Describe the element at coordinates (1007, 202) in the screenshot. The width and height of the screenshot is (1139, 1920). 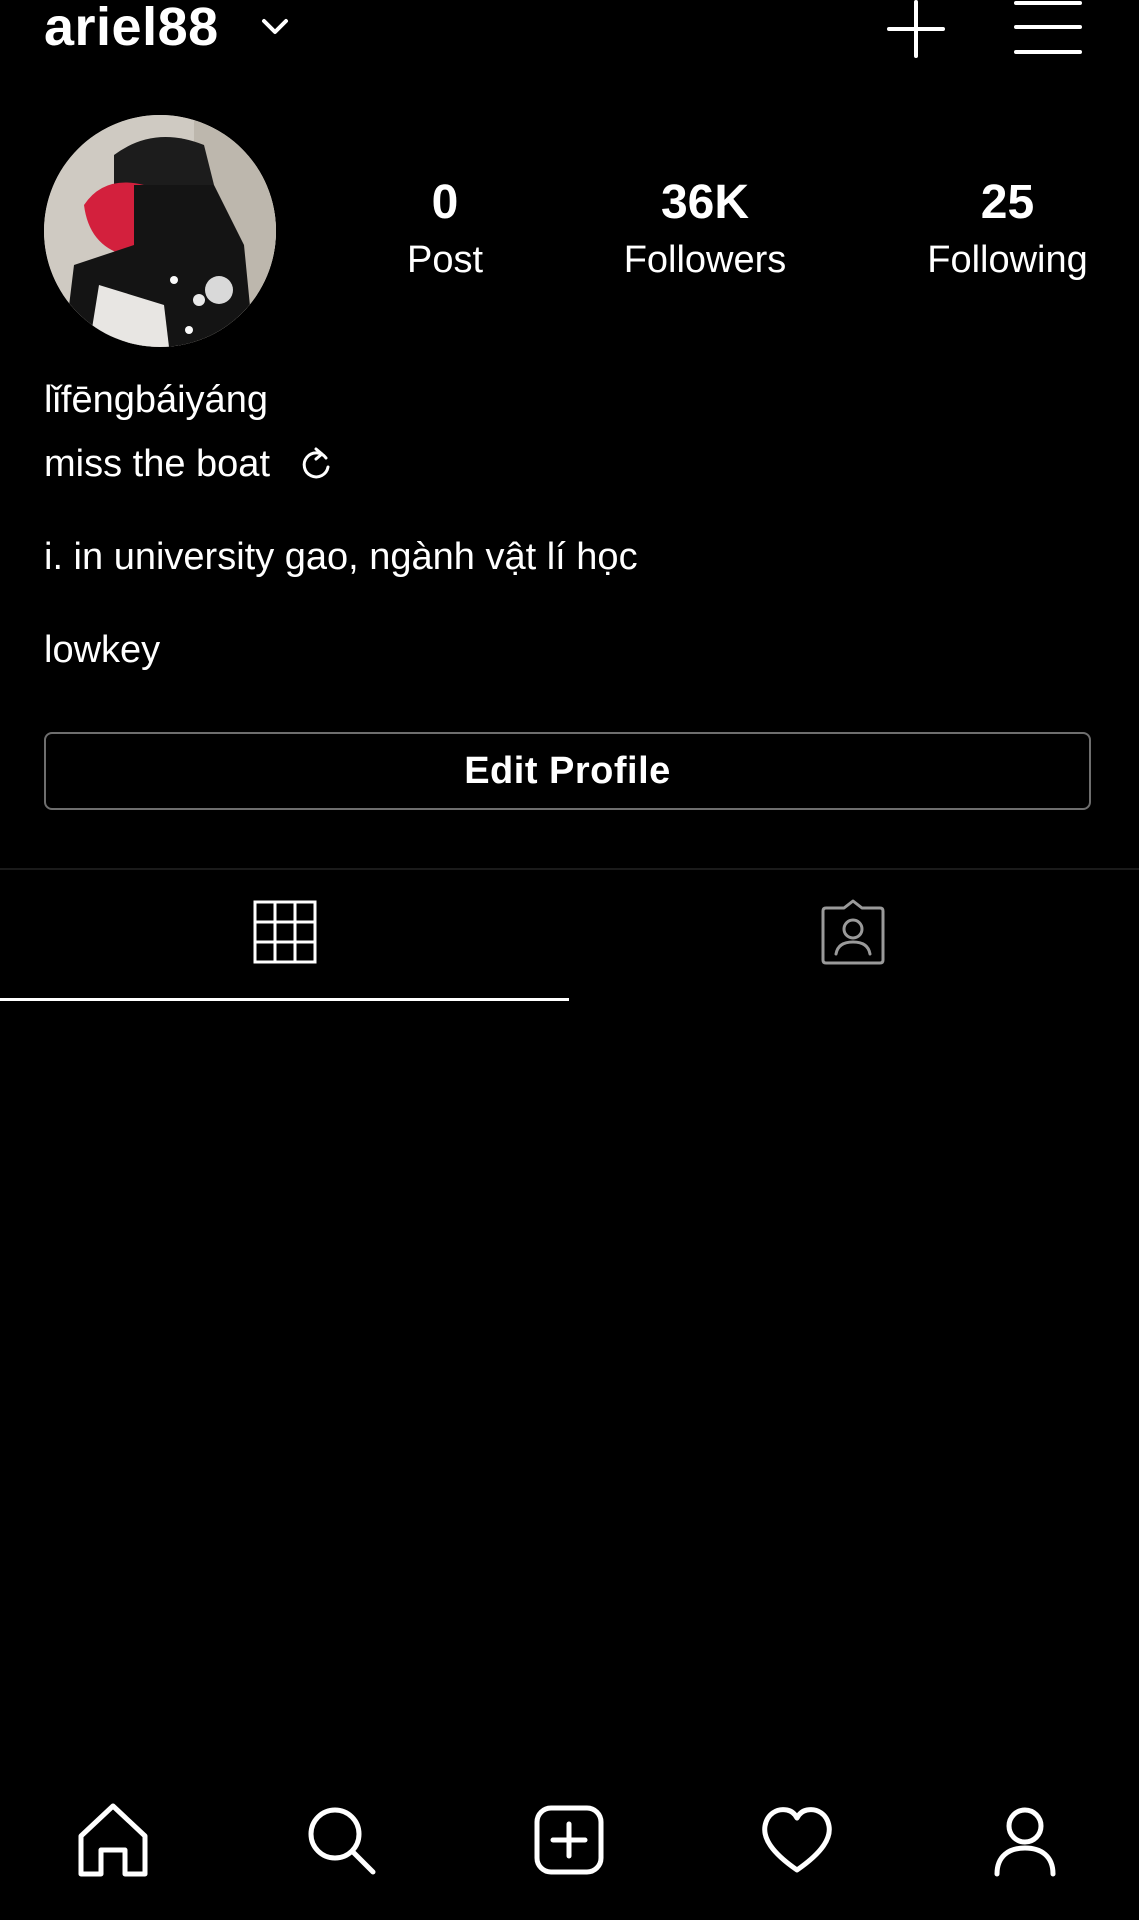
I see `stat-following-value: 25` at that location.